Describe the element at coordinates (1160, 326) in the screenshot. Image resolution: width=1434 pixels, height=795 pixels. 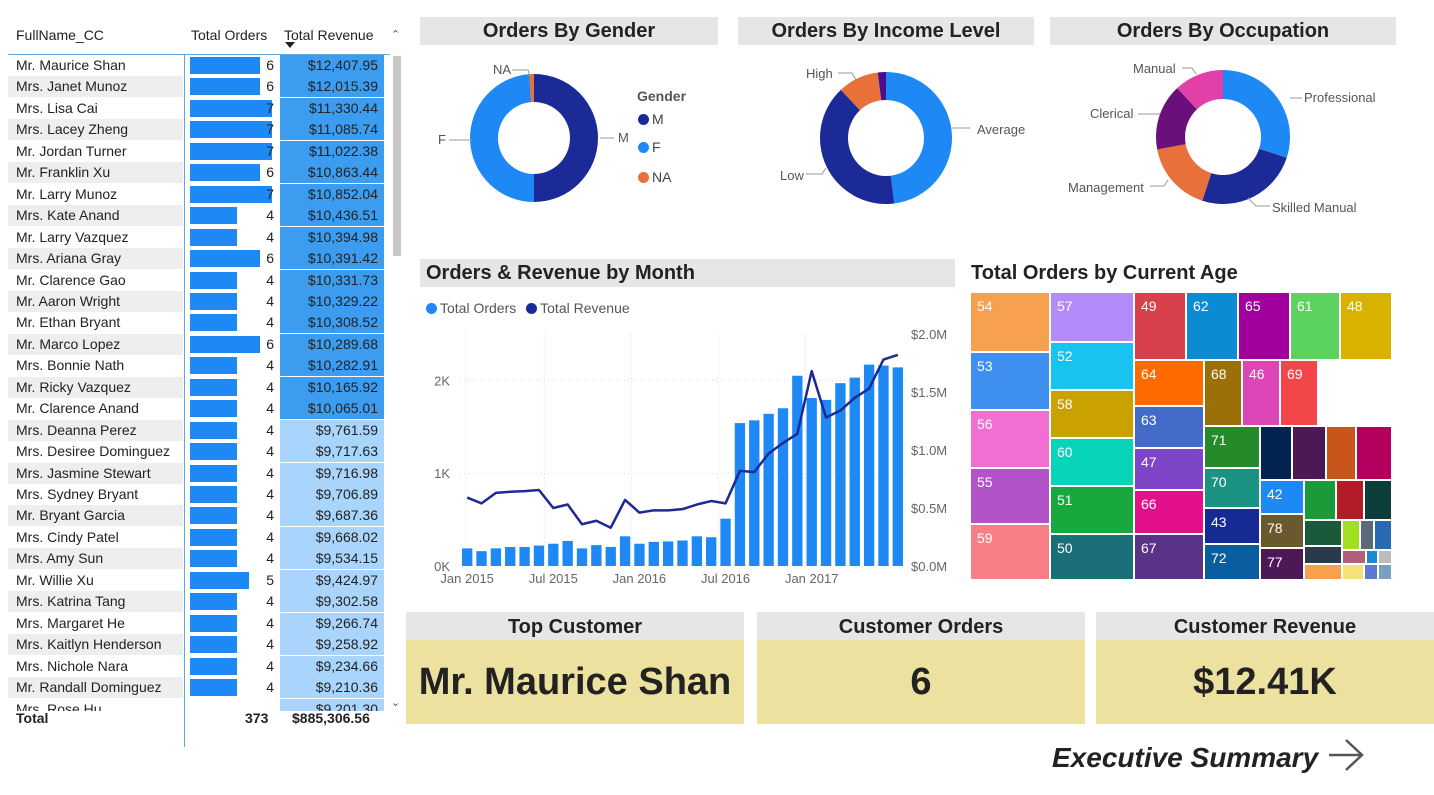
I see `treemap-tile: 49` at that location.